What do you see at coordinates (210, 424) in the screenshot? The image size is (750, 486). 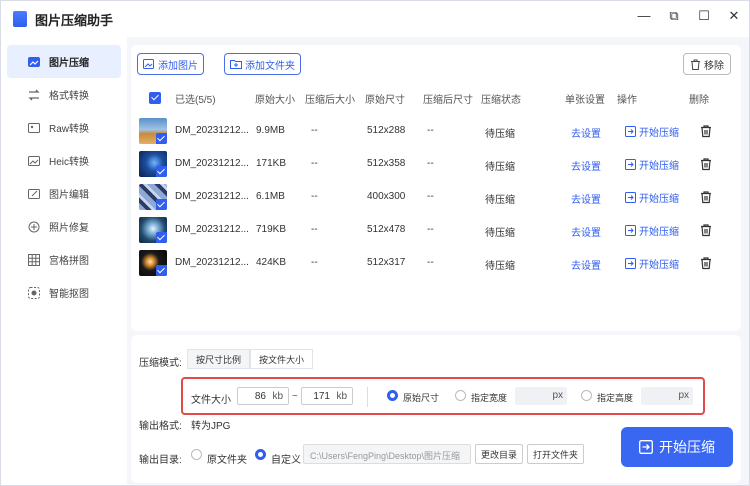 I see `format-value: 转为JPG` at bounding box center [210, 424].